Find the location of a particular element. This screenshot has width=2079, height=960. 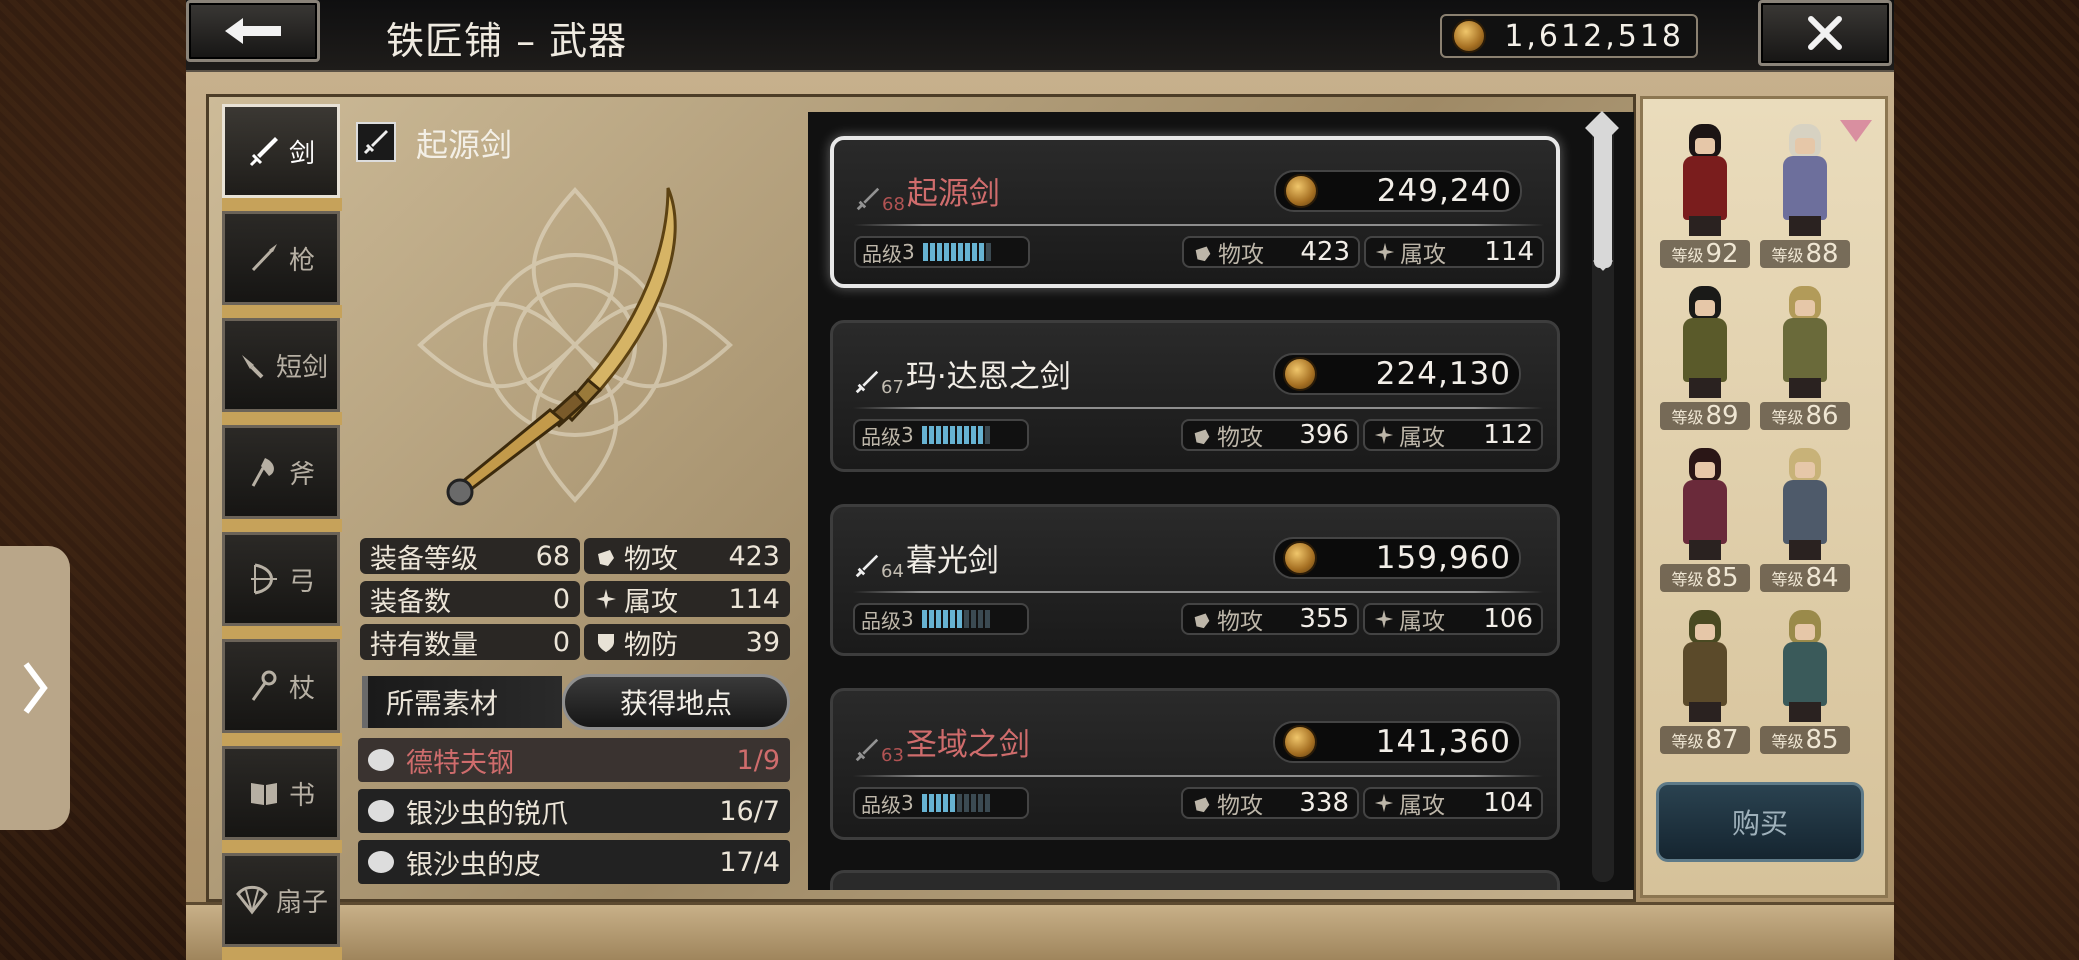

back-button is located at coordinates (253, 31).